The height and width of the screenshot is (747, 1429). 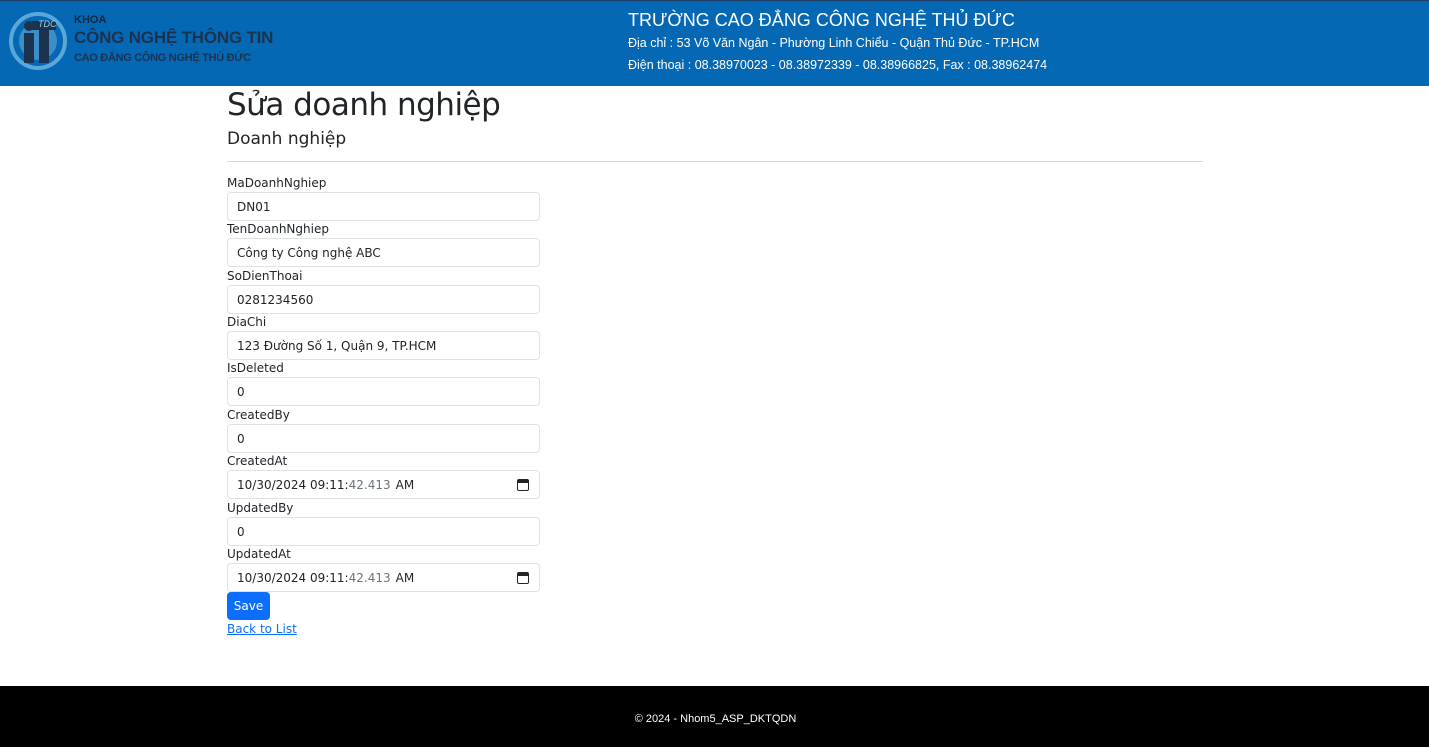 I want to click on updatedat-ampm: AM, so click(x=405, y=577).